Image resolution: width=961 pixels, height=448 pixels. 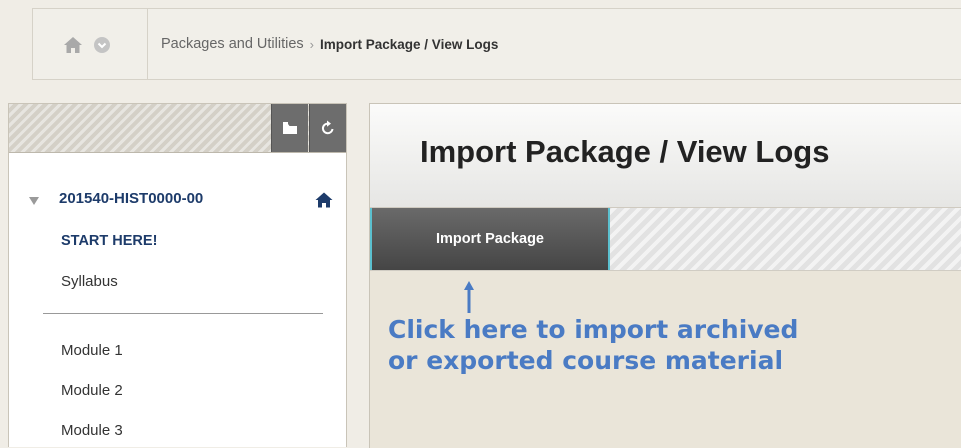 What do you see at coordinates (490, 239) in the screenshot?
I see `import-package-button: Import Package` at bounding box center [490, 239].